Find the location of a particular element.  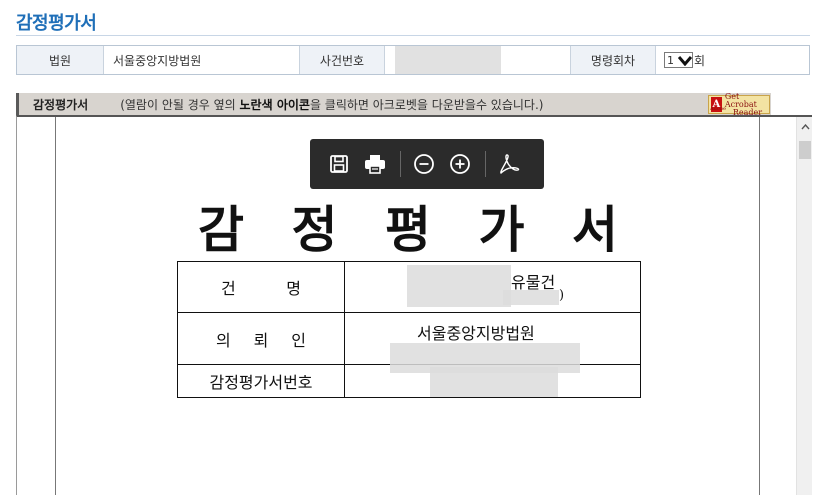

heading-char: 가 is located at coordinates (501, 229).